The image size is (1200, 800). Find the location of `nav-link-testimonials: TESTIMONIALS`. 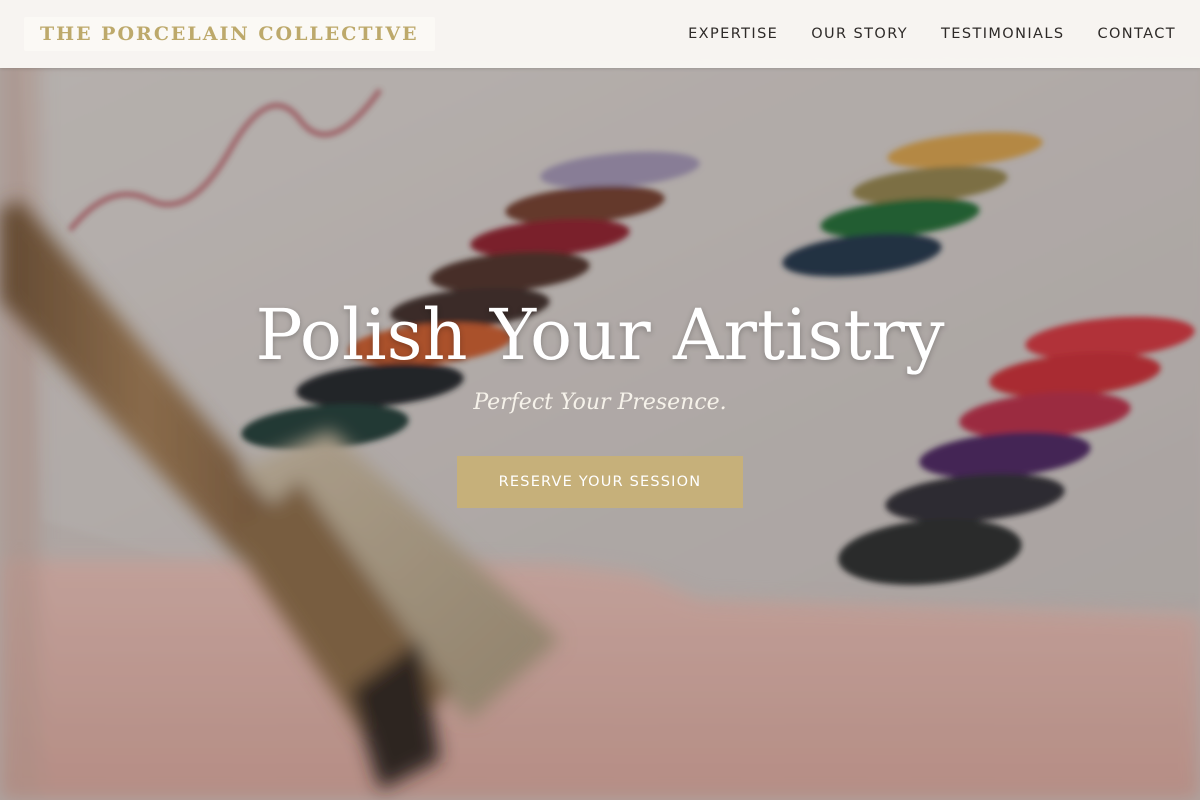

nav-link-testimonials: TESTIMONIALS is located at coordinates (1002, 34).